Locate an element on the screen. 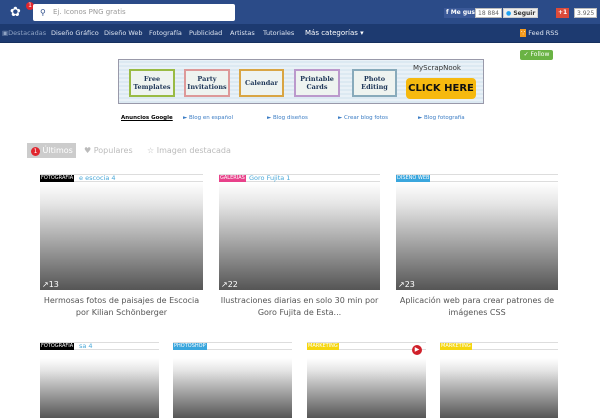 This screenshot has height=418, width=600. share-count: ↗13 is located at coordinates (50, 284).